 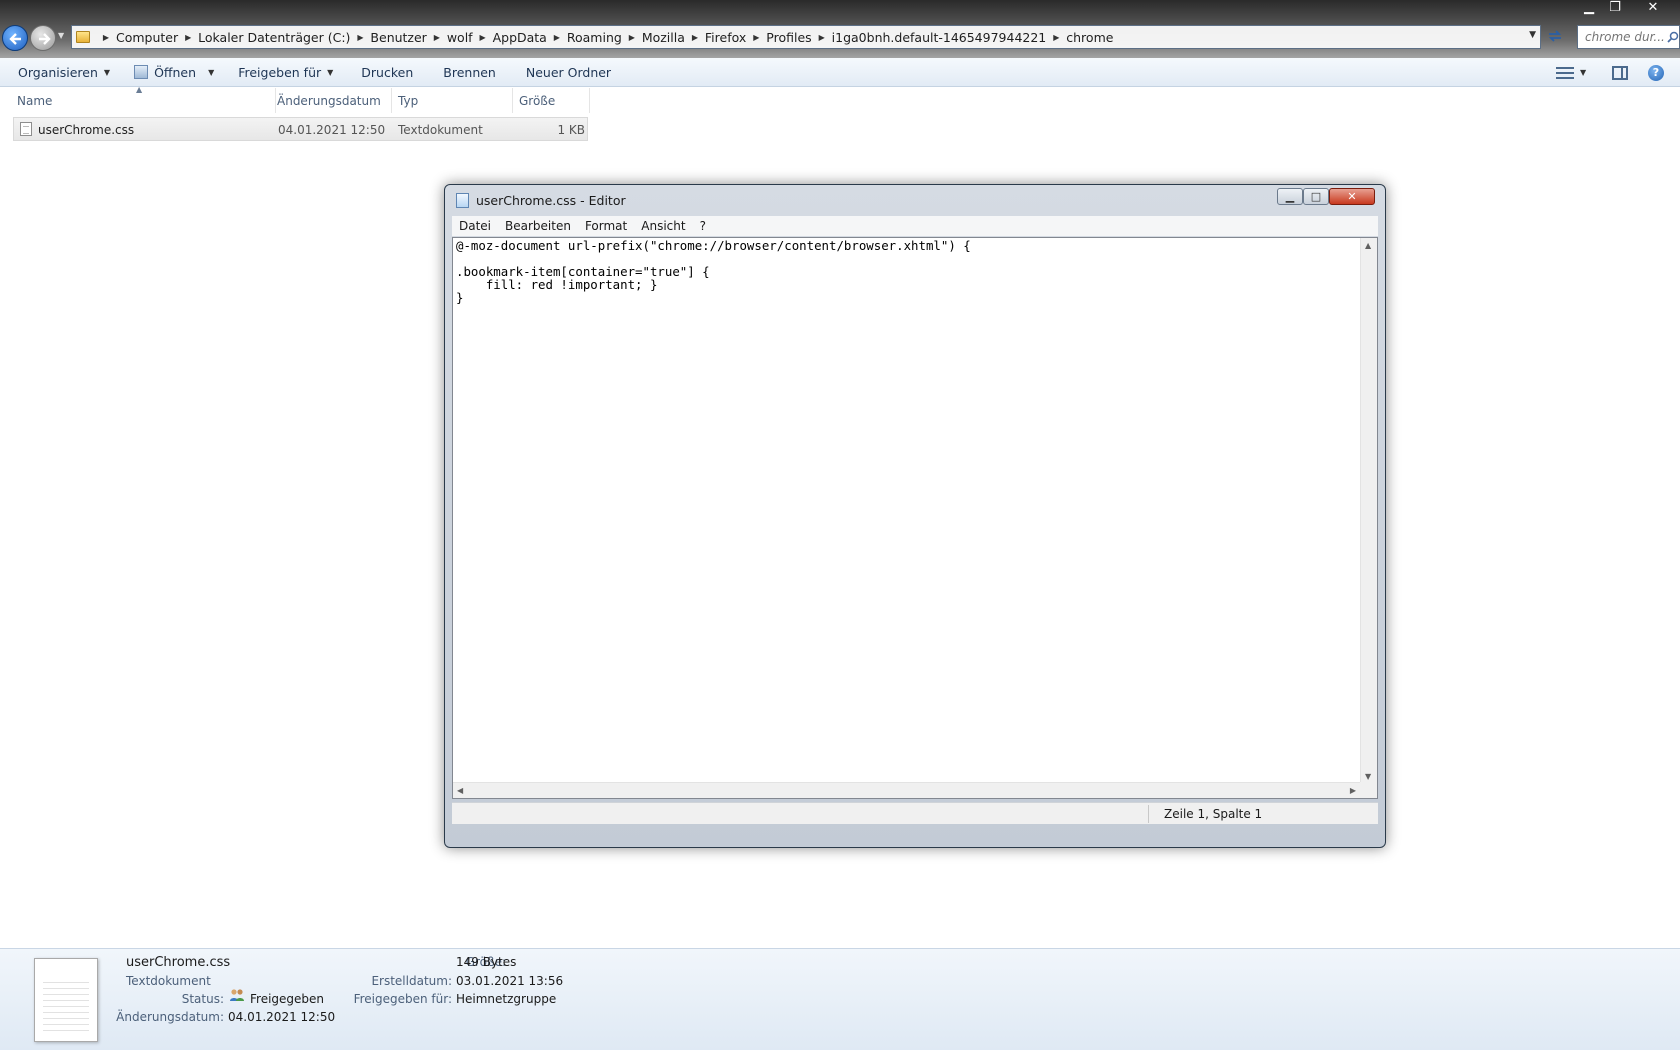 I want to click on back-arrow-icon, so click(x=15, y=39).